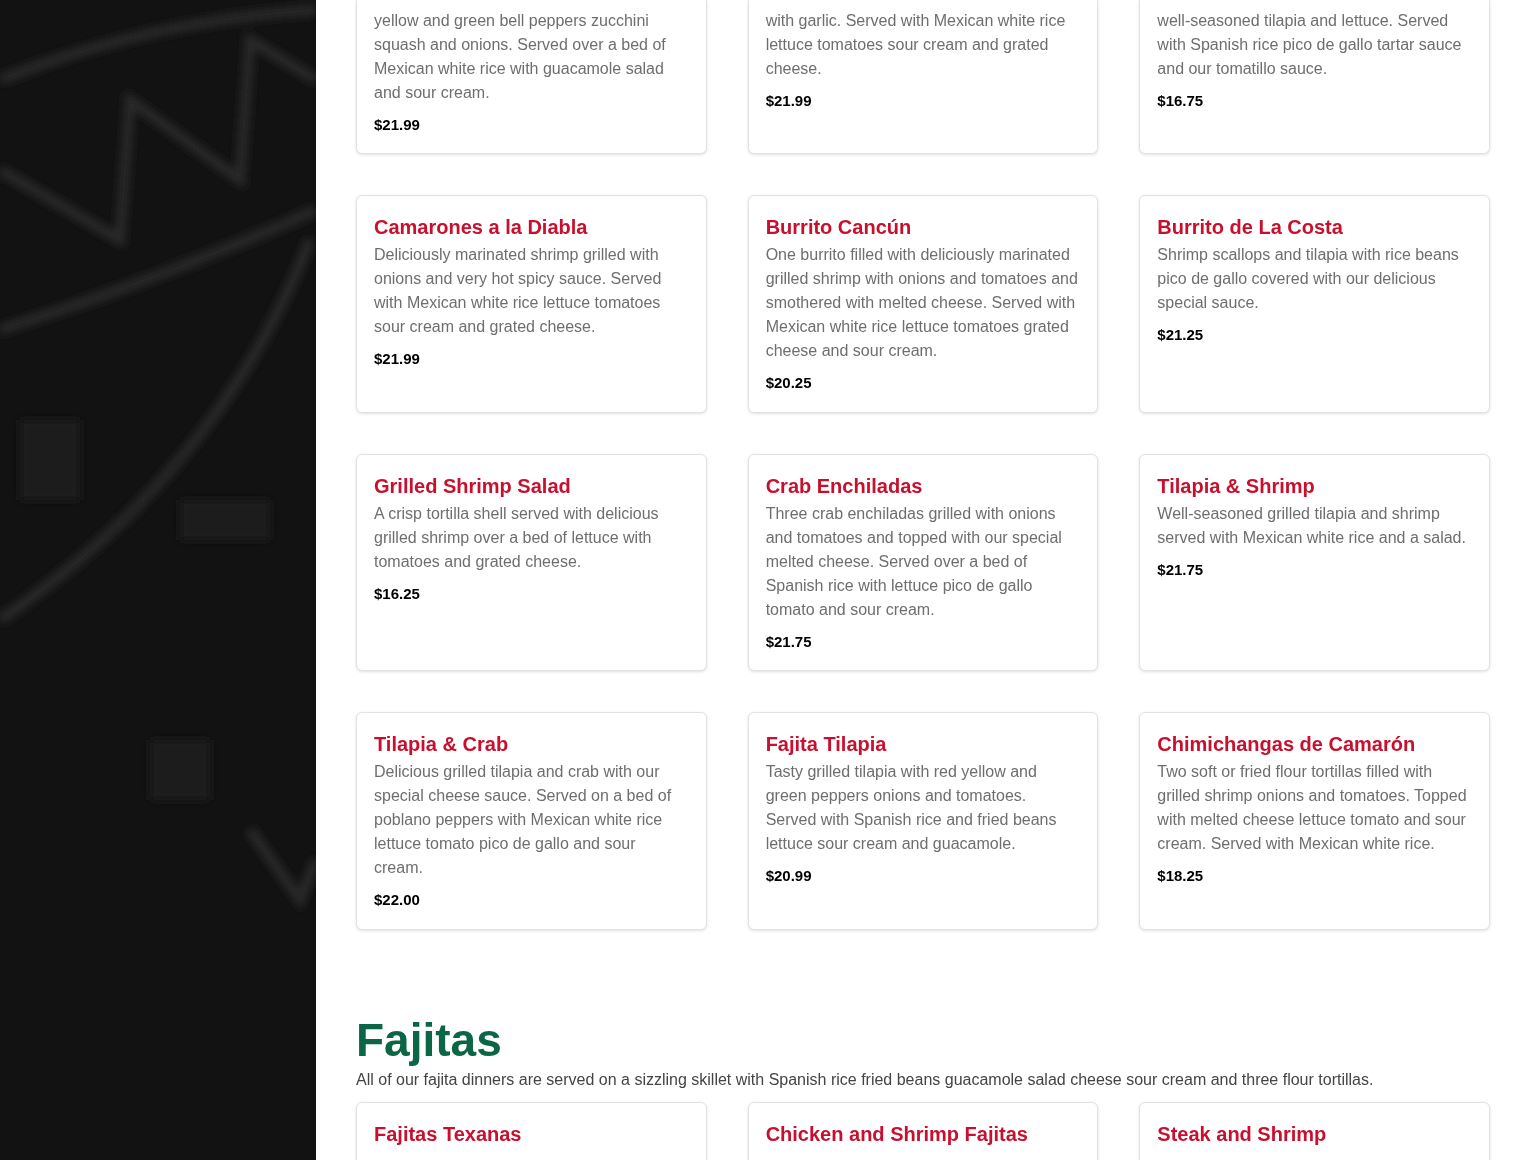 This screenshot has height=1160, width=1530. Describe the element at coordinates (1181, 335) in the screenshot. I see `dish-price: $21.25` at that location.